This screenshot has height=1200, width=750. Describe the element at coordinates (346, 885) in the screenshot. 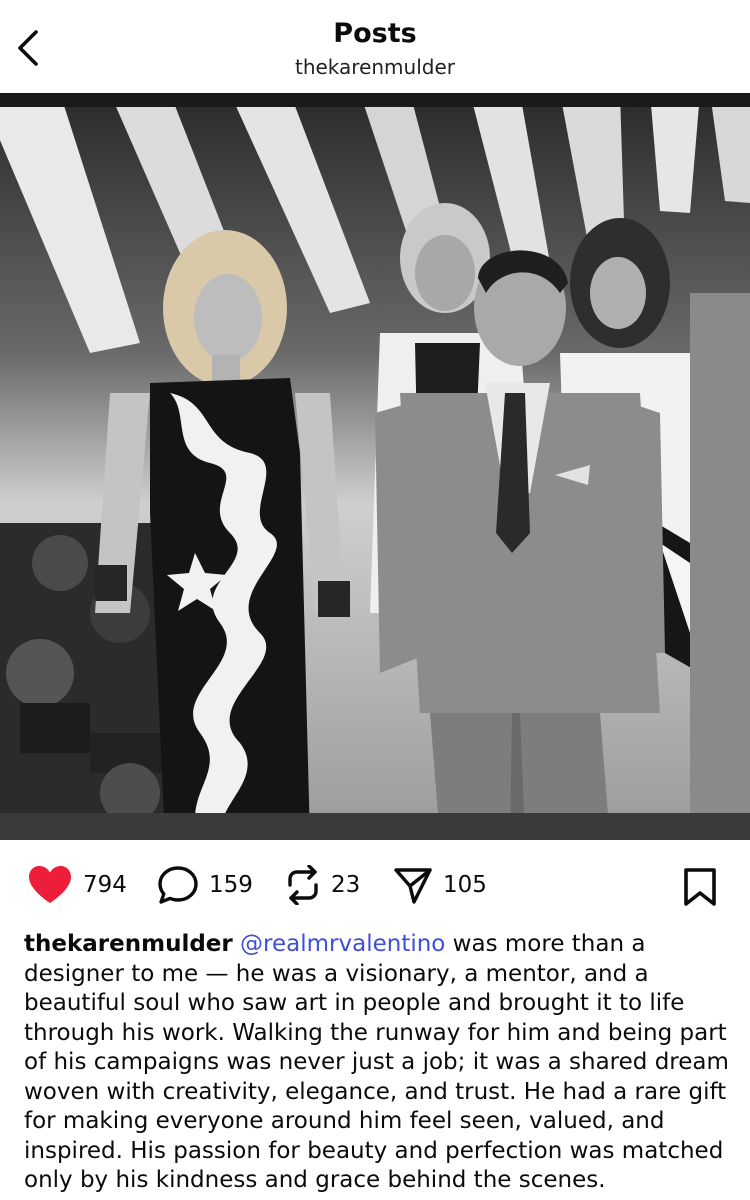

I see `repost-count: 23` at that location.